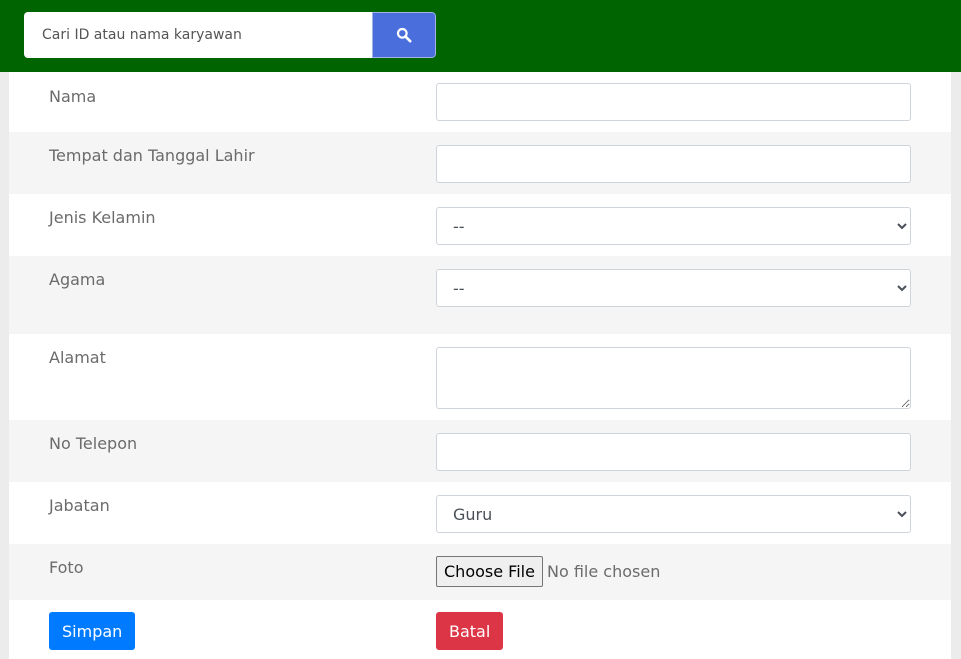  I want to click on form-row-telepon: No Telepon, so click(480, 451).